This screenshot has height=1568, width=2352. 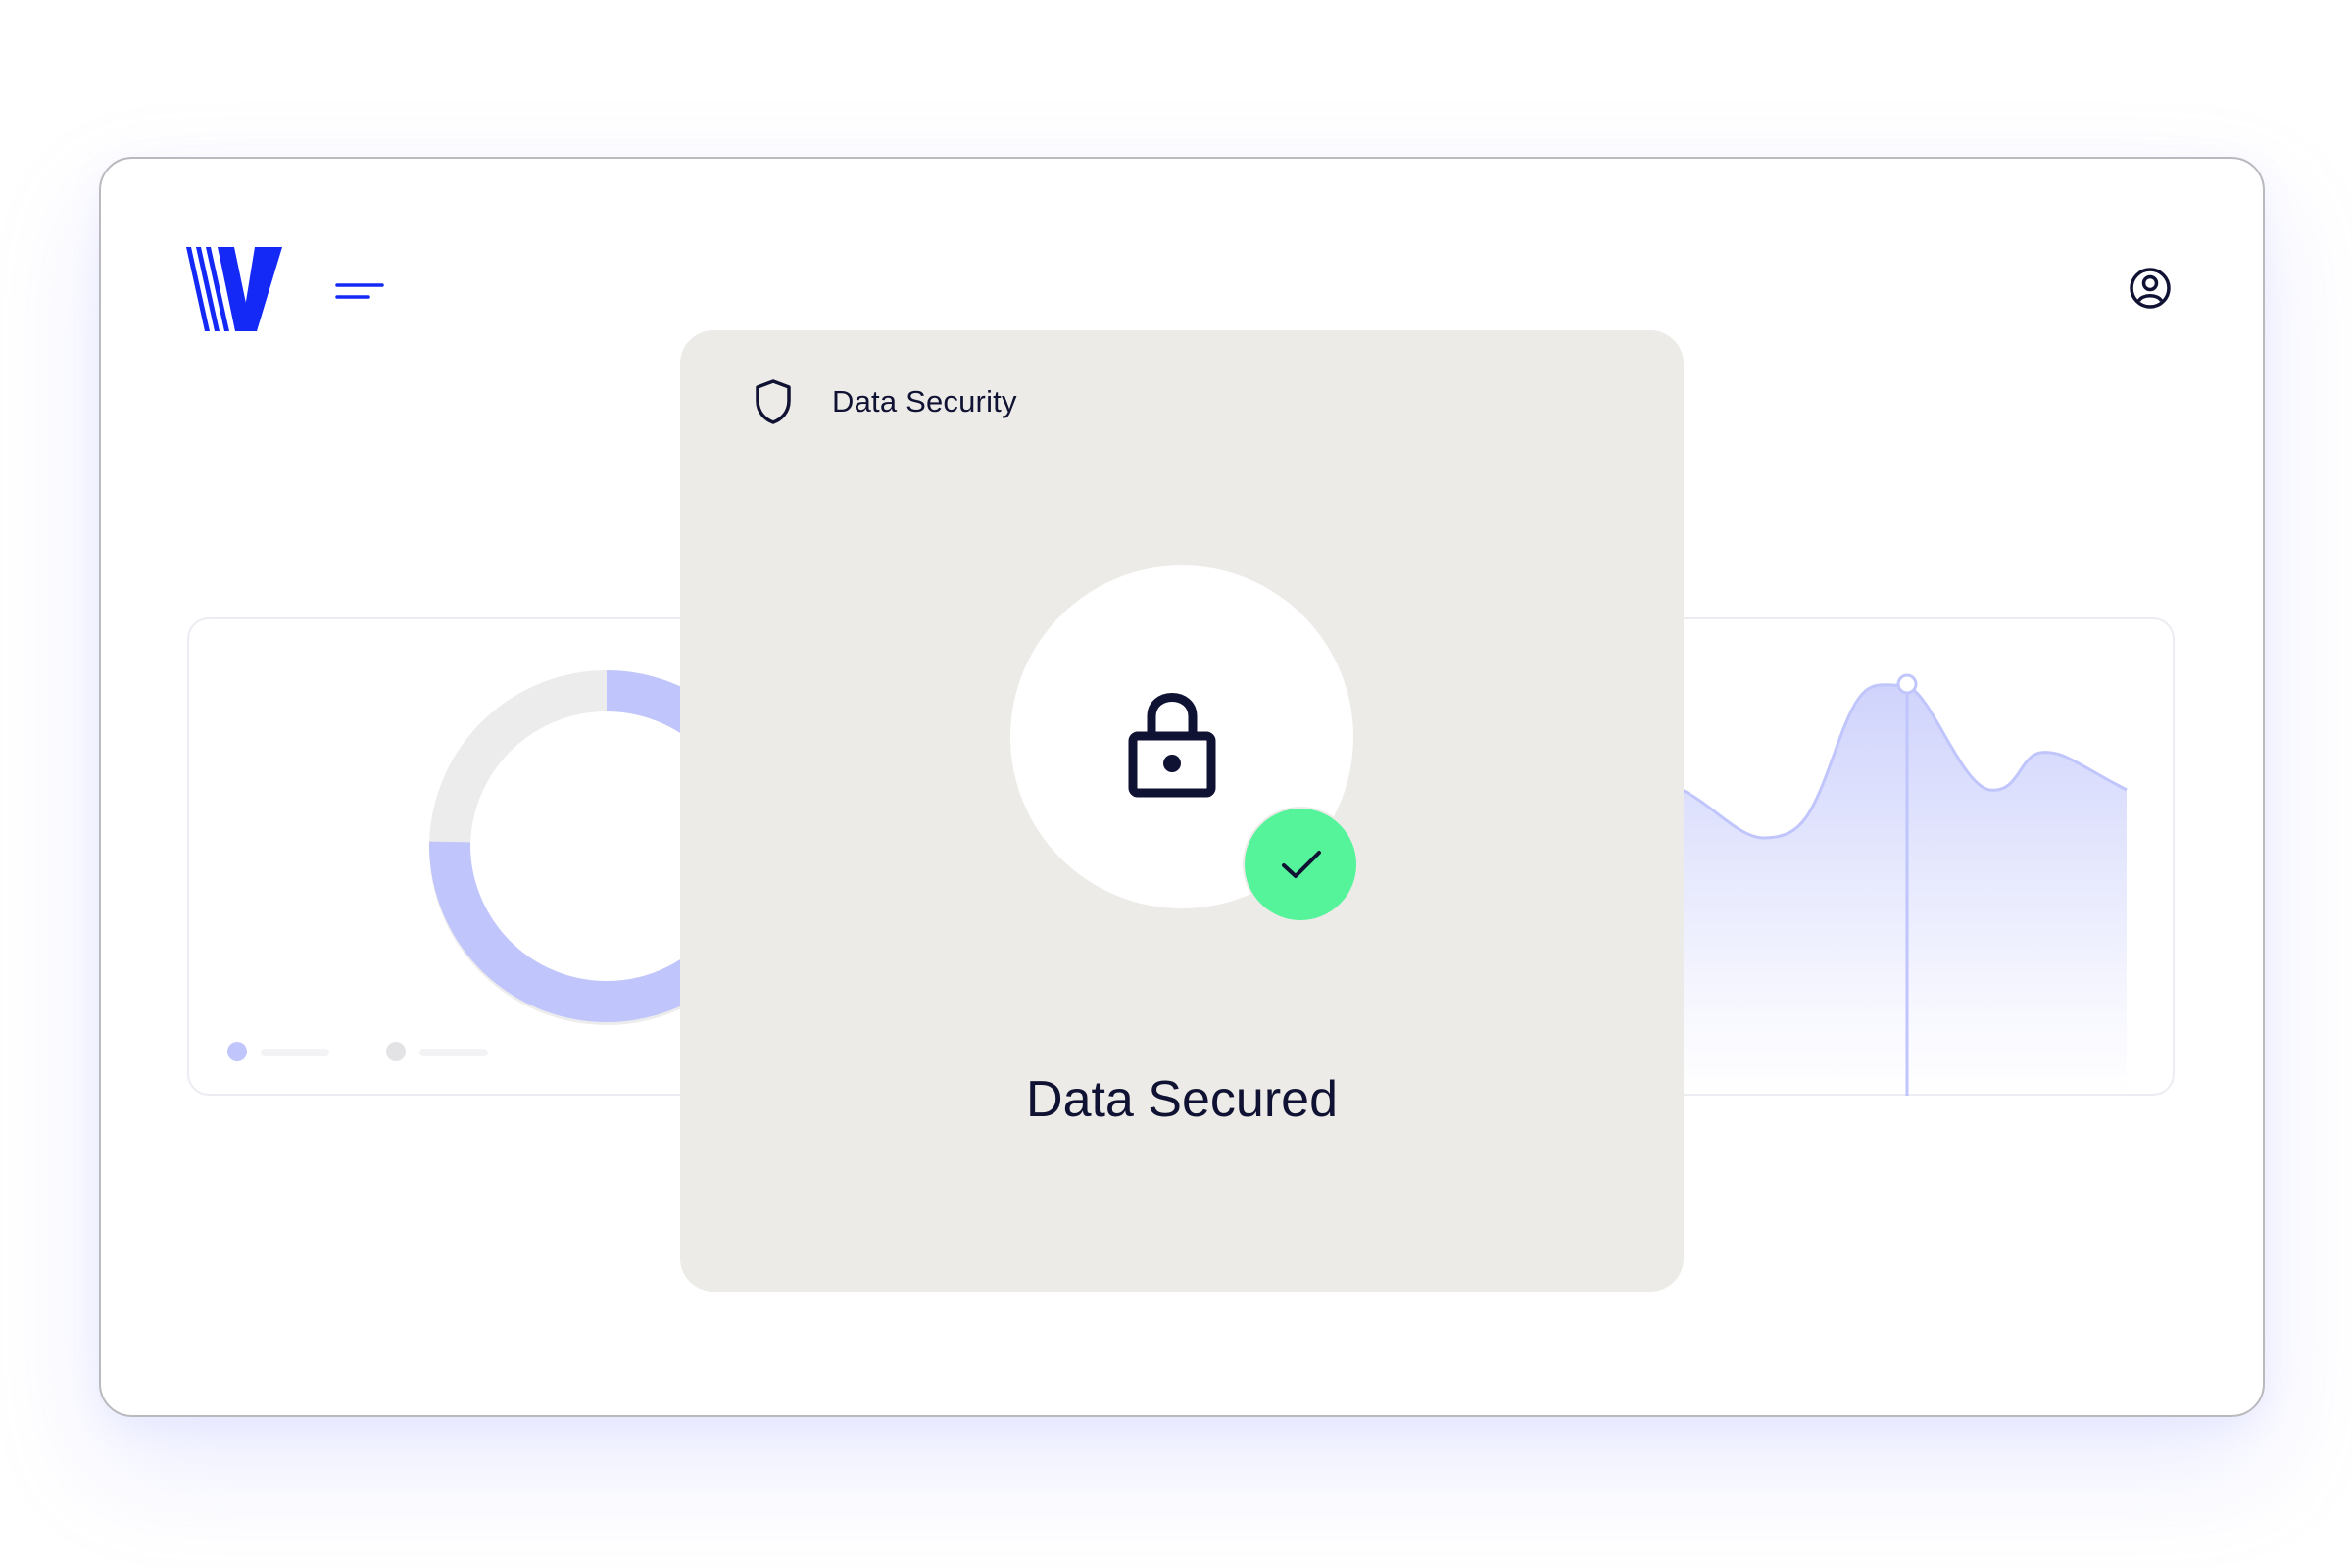 I want to click on shield-icon, so click(x=773, y=401).